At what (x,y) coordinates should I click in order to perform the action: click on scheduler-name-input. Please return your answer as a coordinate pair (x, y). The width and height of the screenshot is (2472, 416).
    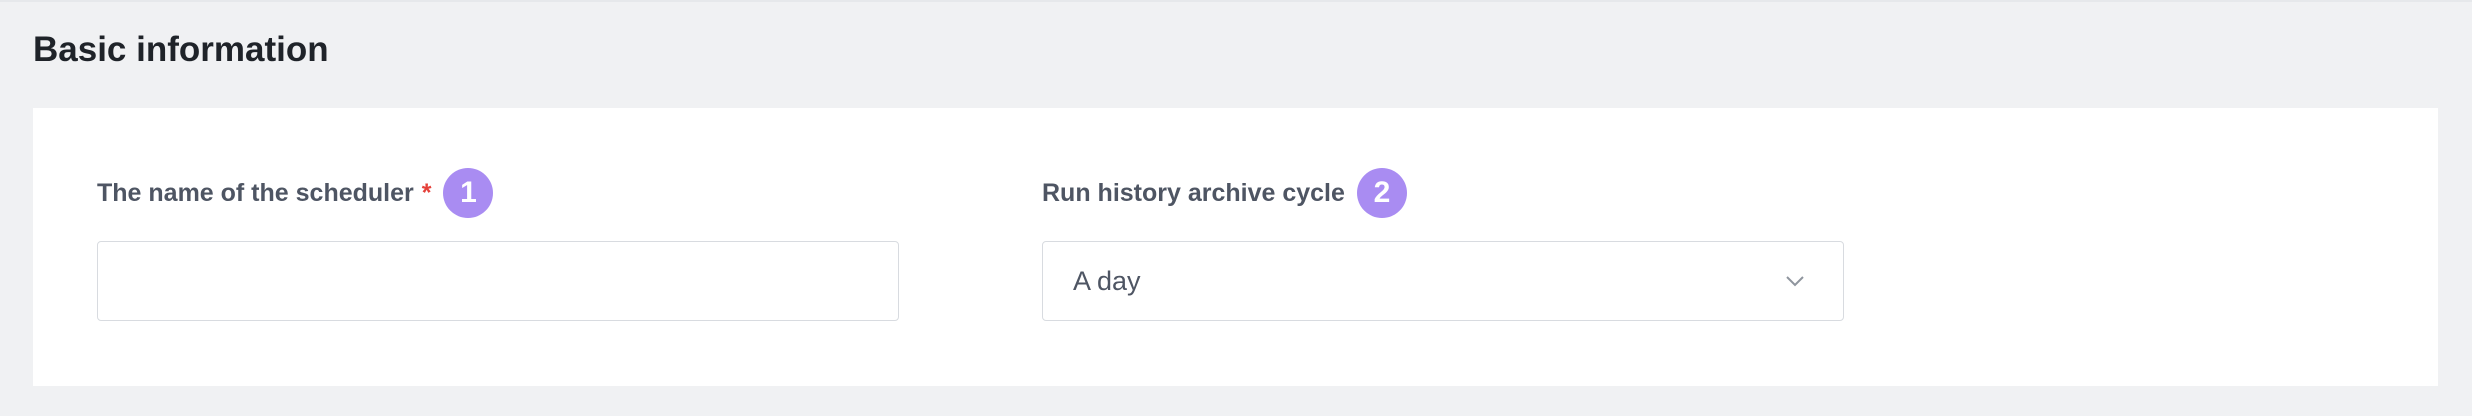
    Looking at the image, I should click on (498, 281).